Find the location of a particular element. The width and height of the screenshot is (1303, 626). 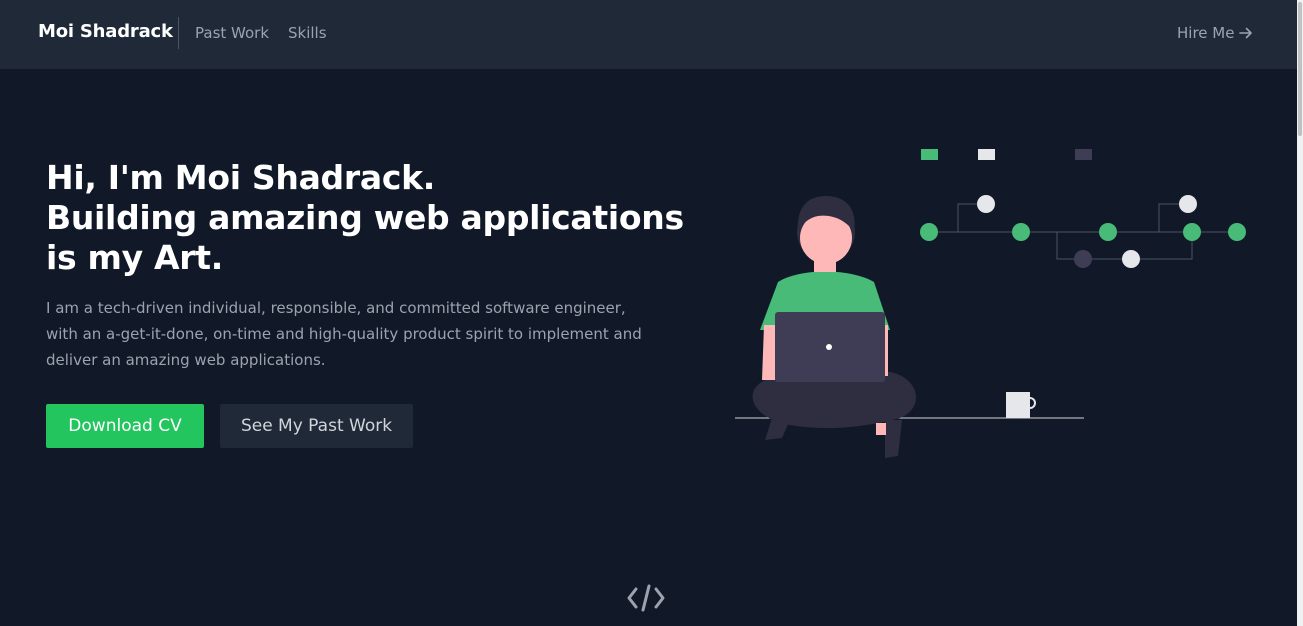

brand-logo: Moi Shadrack is located at coordinates (105, 31).